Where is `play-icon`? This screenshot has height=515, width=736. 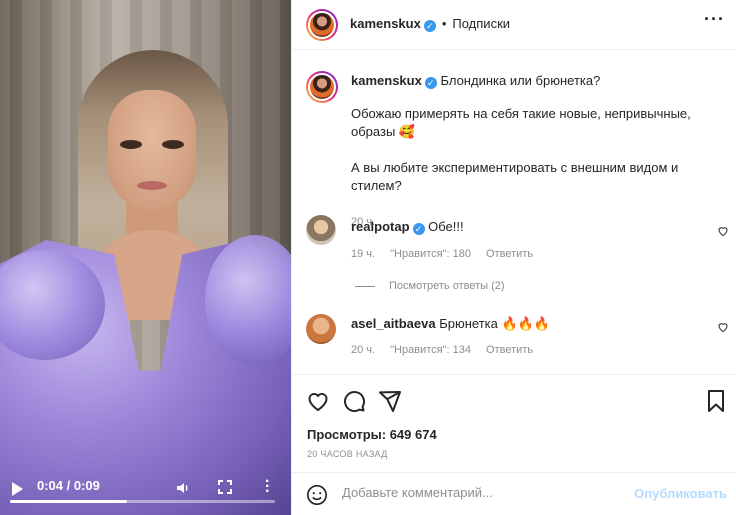 play-icon is located at coordinates (17, 489).